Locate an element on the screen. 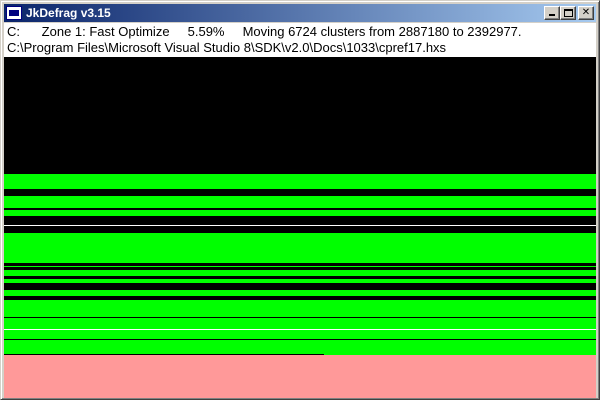 This screenshot has height=400, width=600. maximize-button is located at coordinates (568, 13).